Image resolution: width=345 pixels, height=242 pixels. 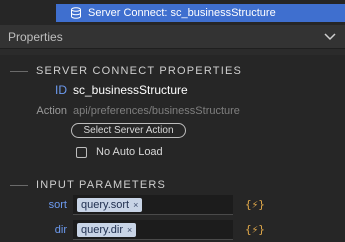 What do you see at coordinates (60, 230) in the screenshot?
I see `param-name: dir` at bounding box center [60, 230].